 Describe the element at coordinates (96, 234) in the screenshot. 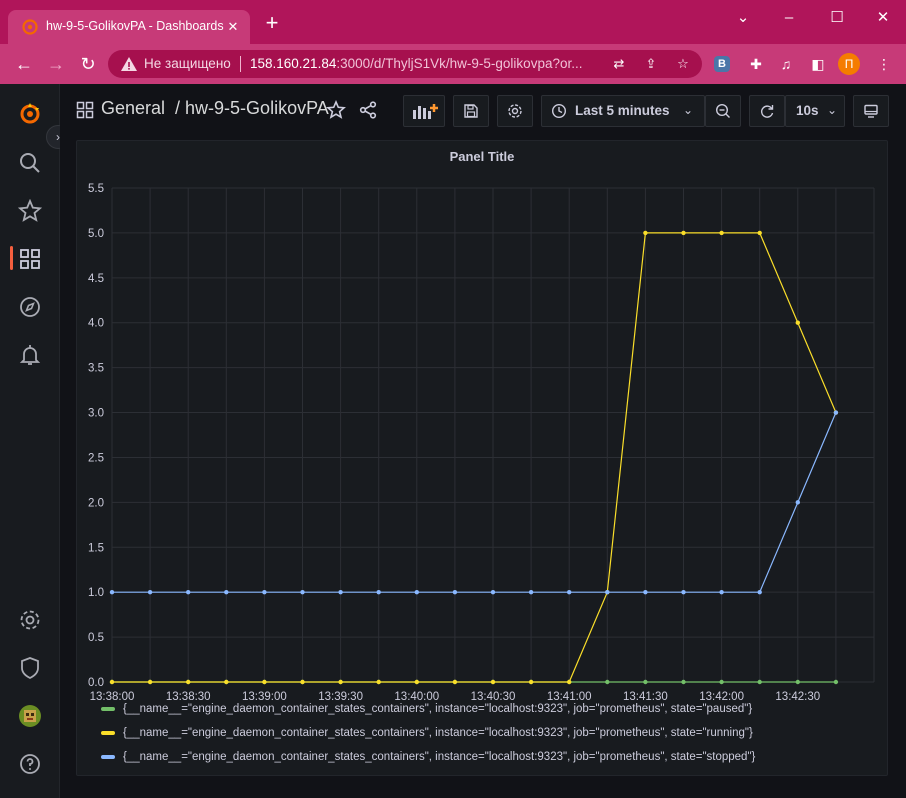

I see `y-tick-label: 5.0` at that location.